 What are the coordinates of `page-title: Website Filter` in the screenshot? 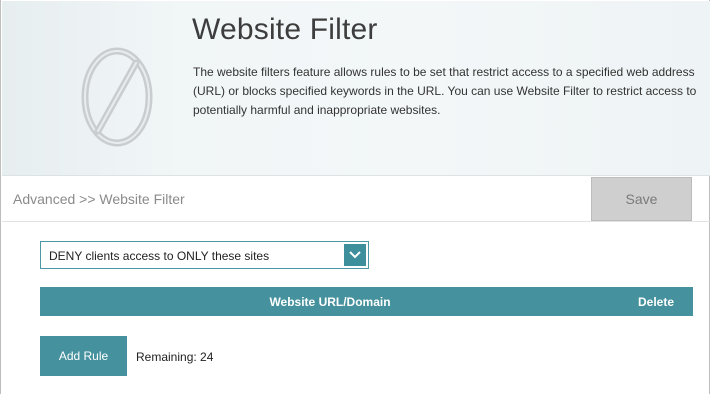 It's located at (285, 29).